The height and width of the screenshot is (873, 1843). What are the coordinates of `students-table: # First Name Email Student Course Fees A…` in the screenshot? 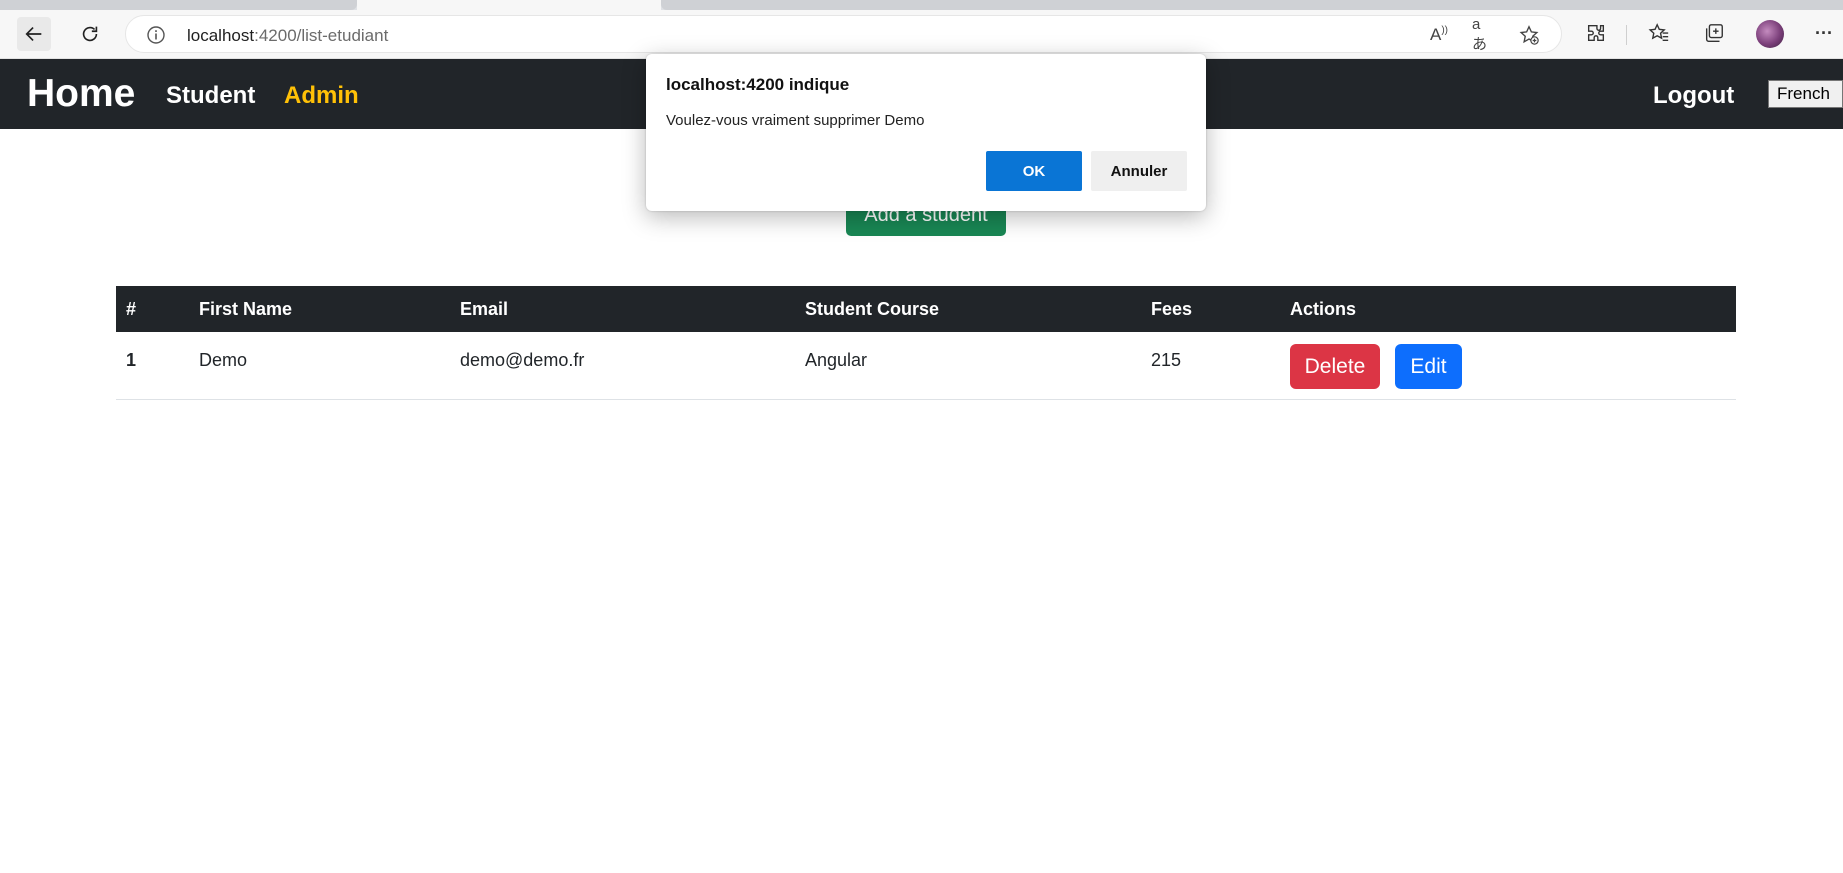 It's located at (926, 343).